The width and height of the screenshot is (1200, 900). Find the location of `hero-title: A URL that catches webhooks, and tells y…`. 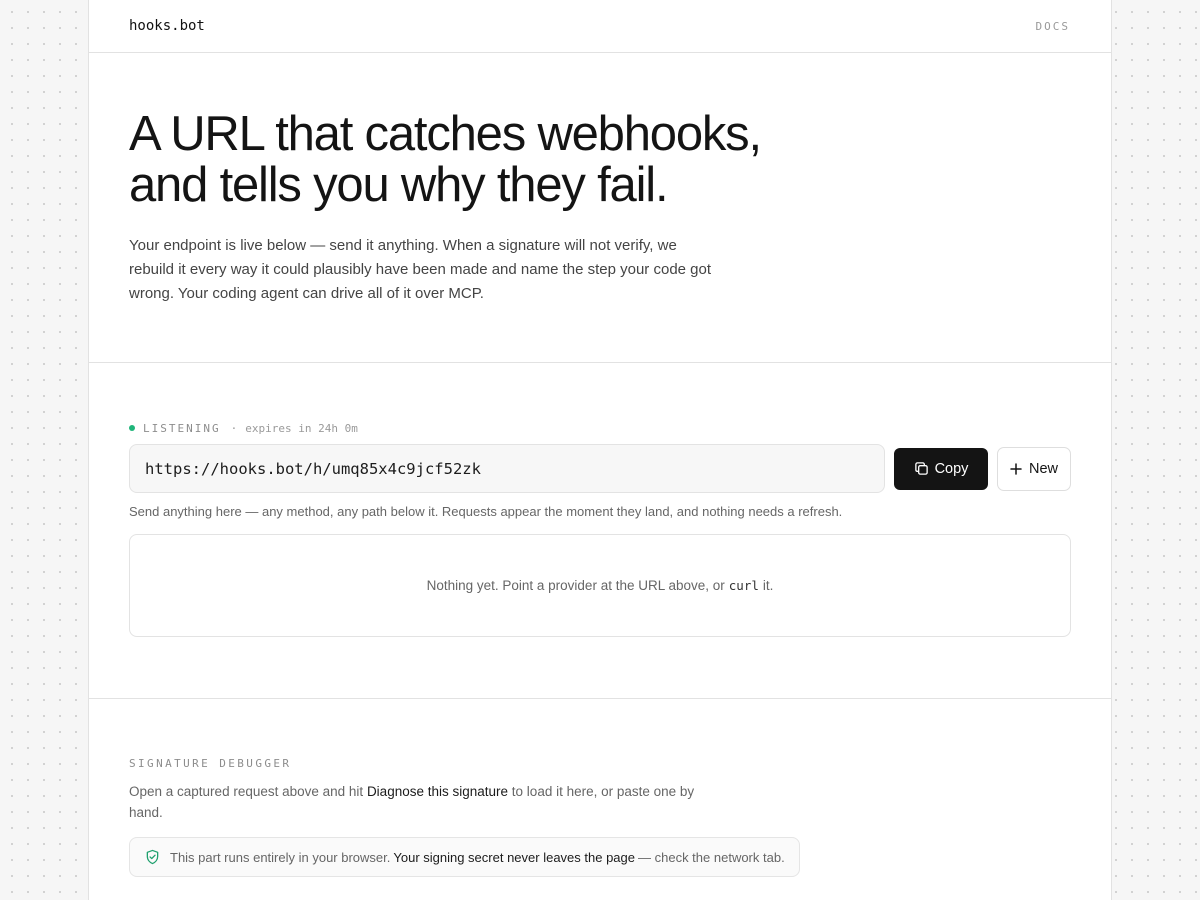

hero-title: A URL that catches webhooks, and tells y… is located at coordinates (600, 160).